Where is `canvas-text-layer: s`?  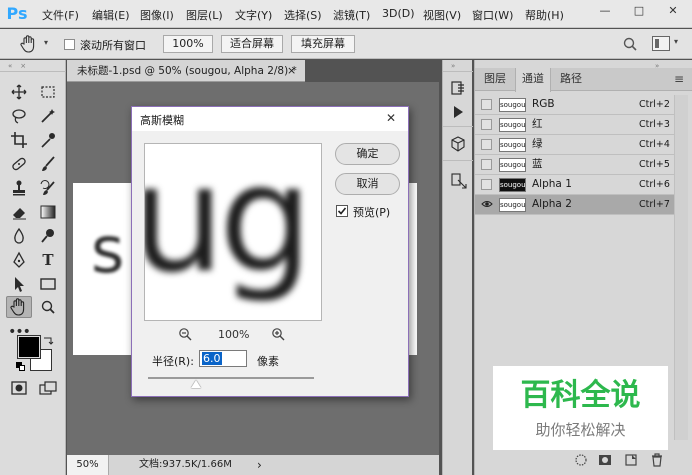 canvas-text-layer: s is located at coordinates (108, 251).